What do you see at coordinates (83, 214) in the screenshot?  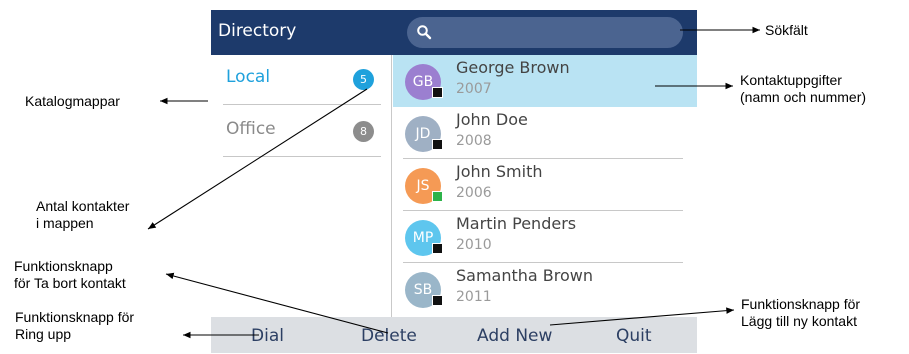 I see `count-callout: Antal kontakter i mappen` at bounding box center [83, 214].